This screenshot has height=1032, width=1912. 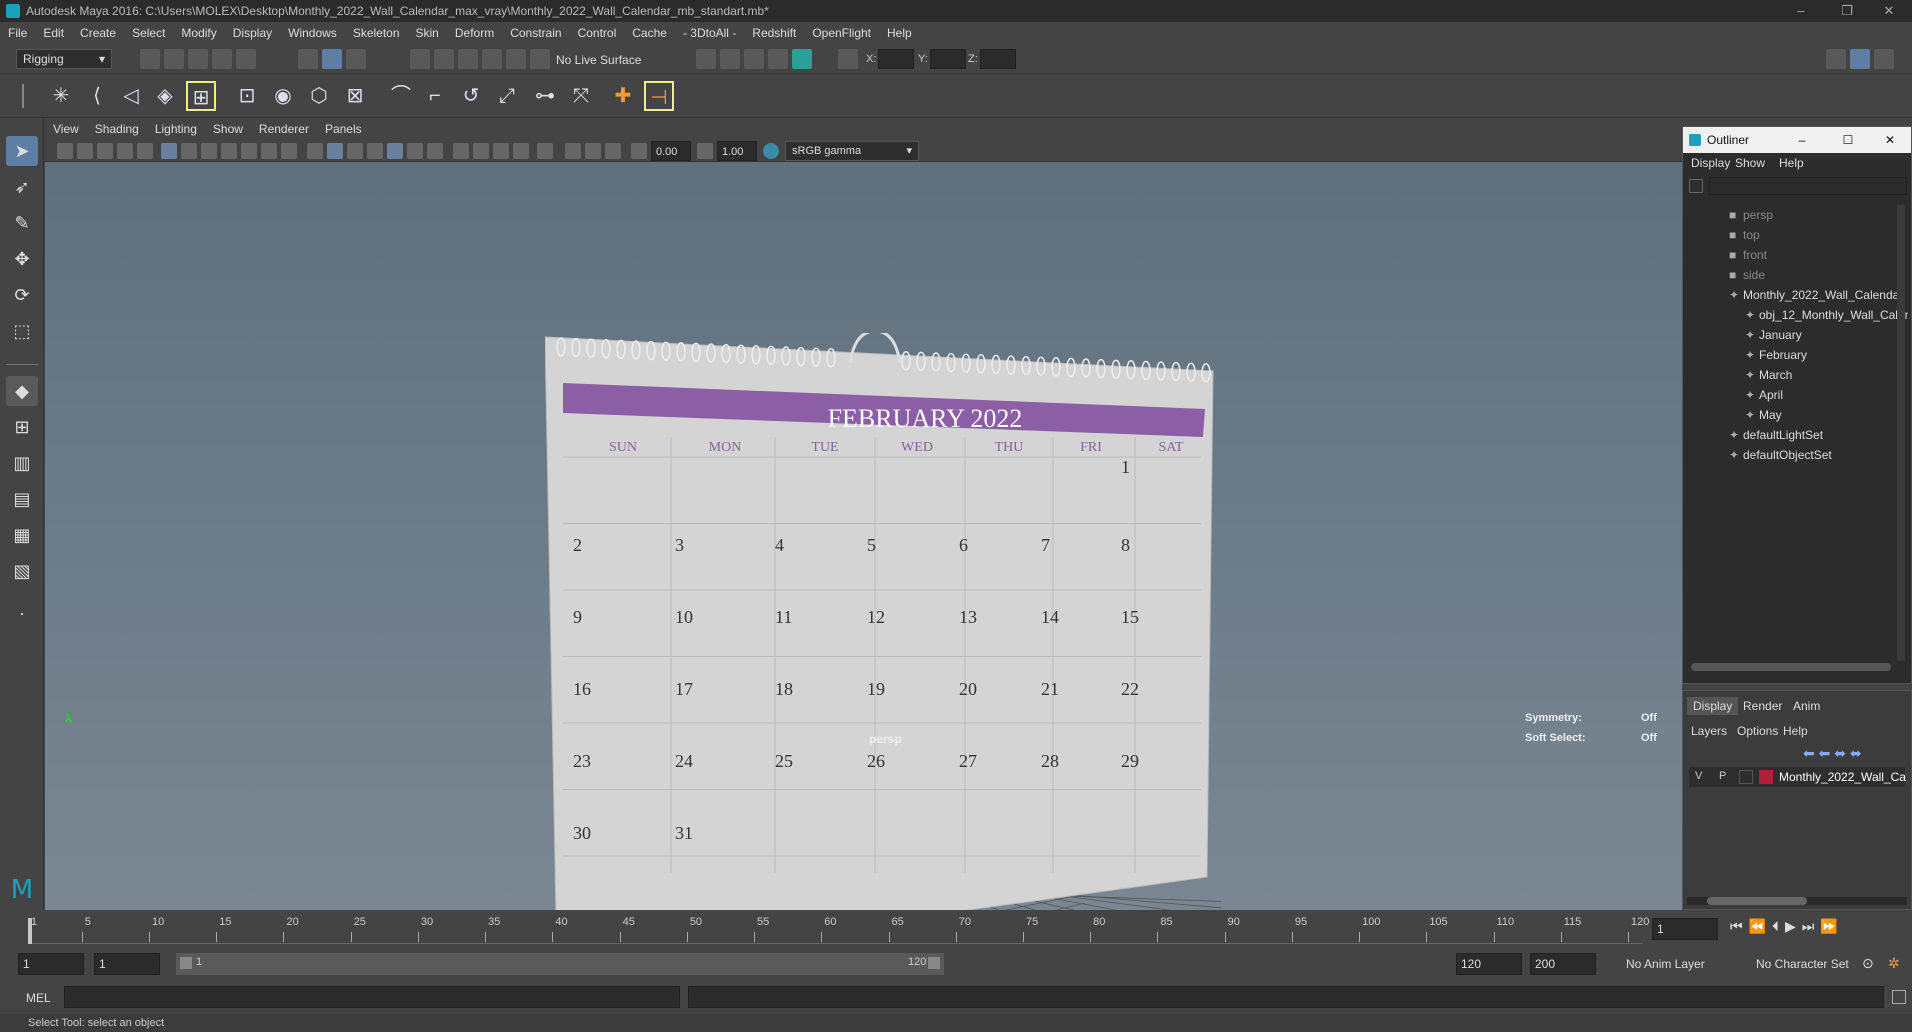 I want to click on character-set-dropdown: No Character Set, so click(x=1802, y=964).